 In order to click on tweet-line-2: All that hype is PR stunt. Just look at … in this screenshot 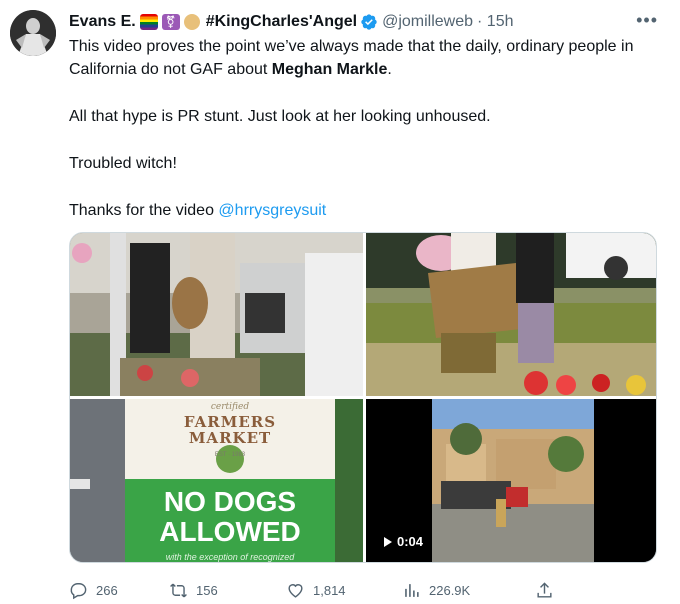, I will do `click(280, 116)`.